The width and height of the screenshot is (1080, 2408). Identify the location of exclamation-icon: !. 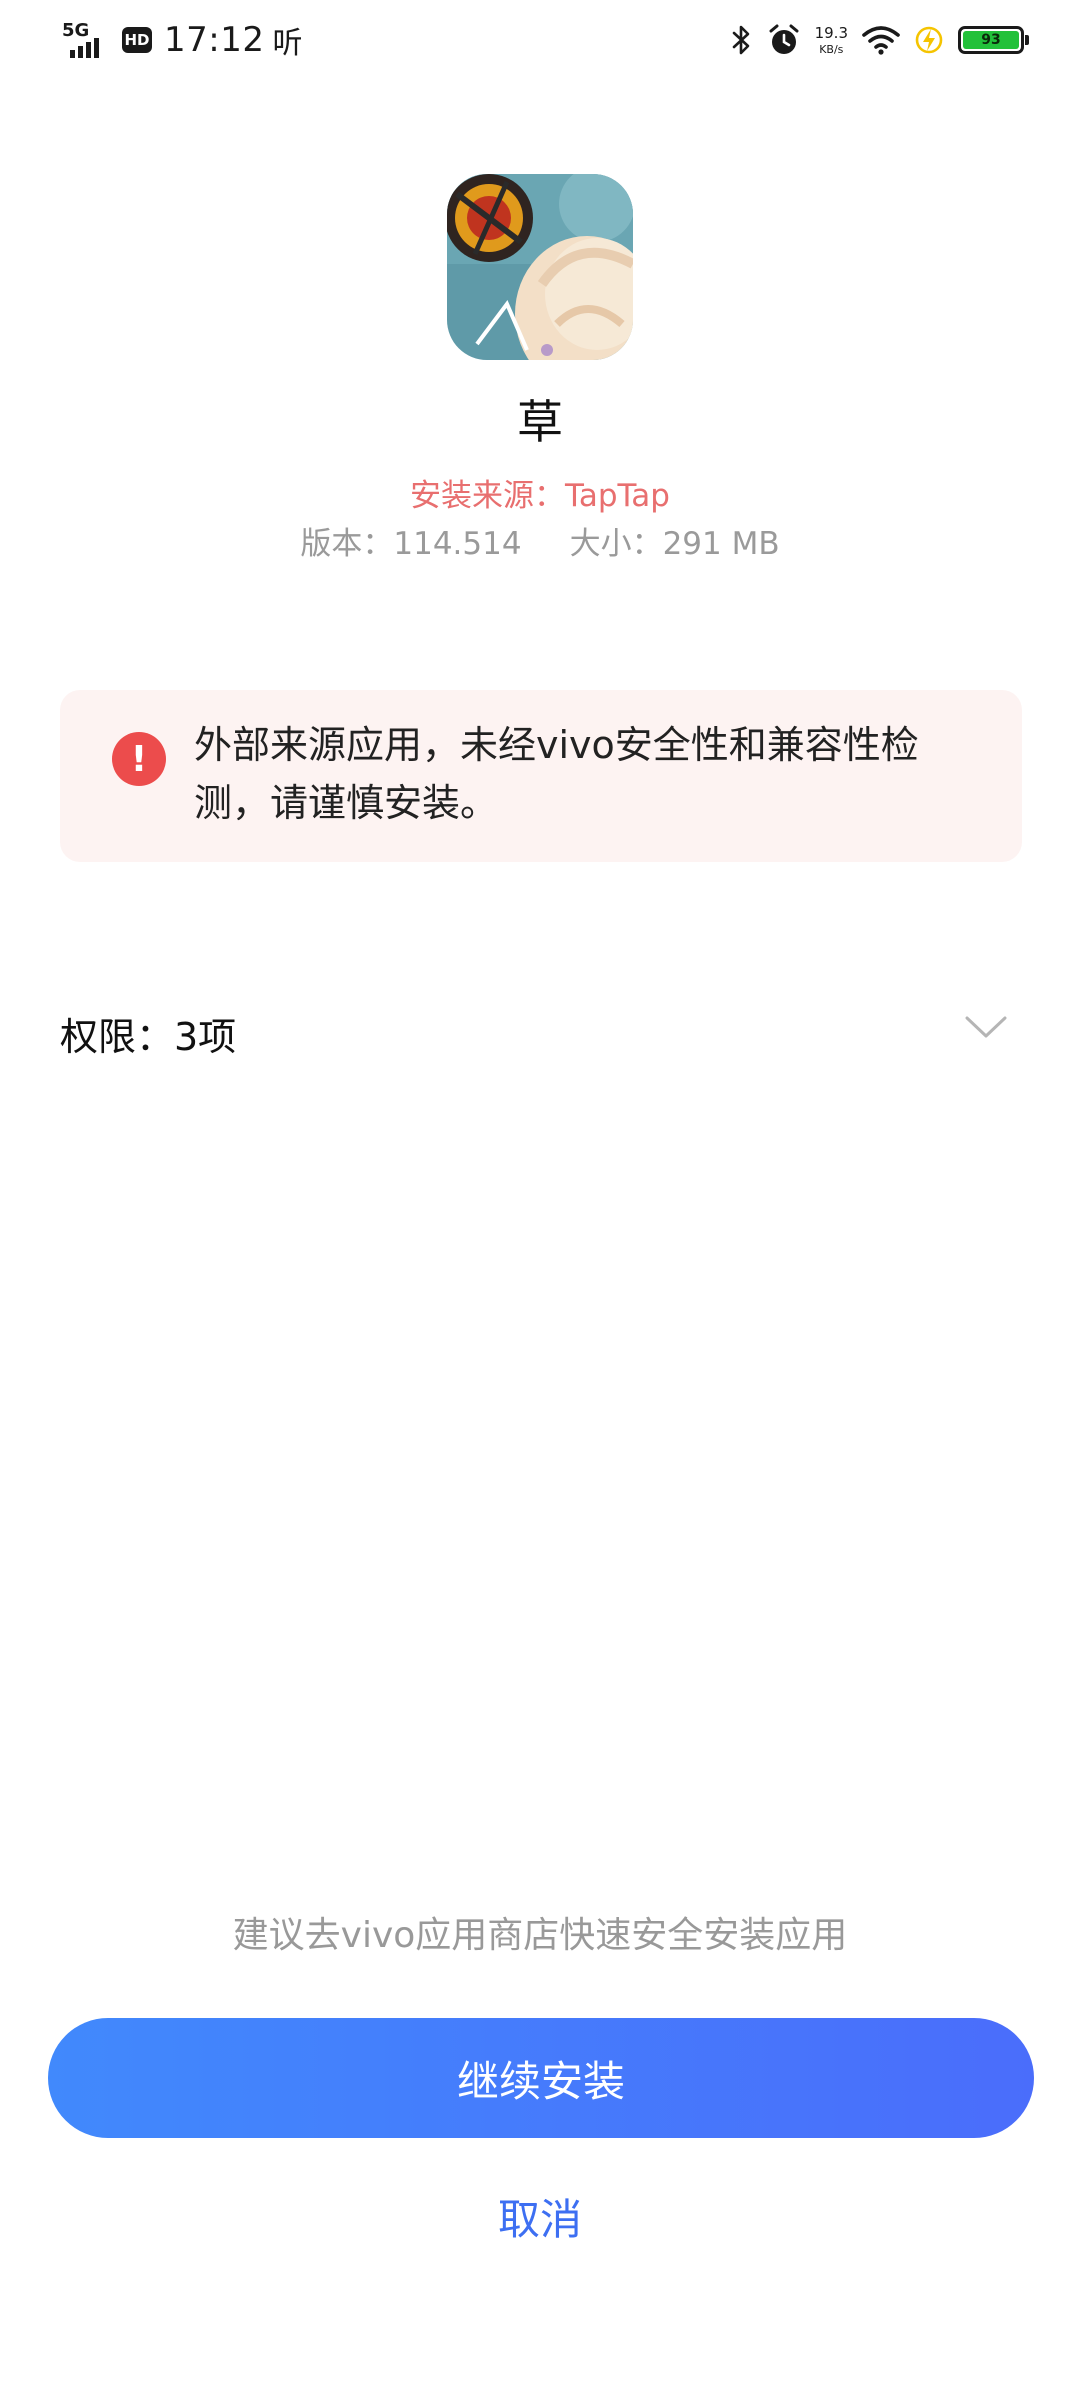
(139, 759).